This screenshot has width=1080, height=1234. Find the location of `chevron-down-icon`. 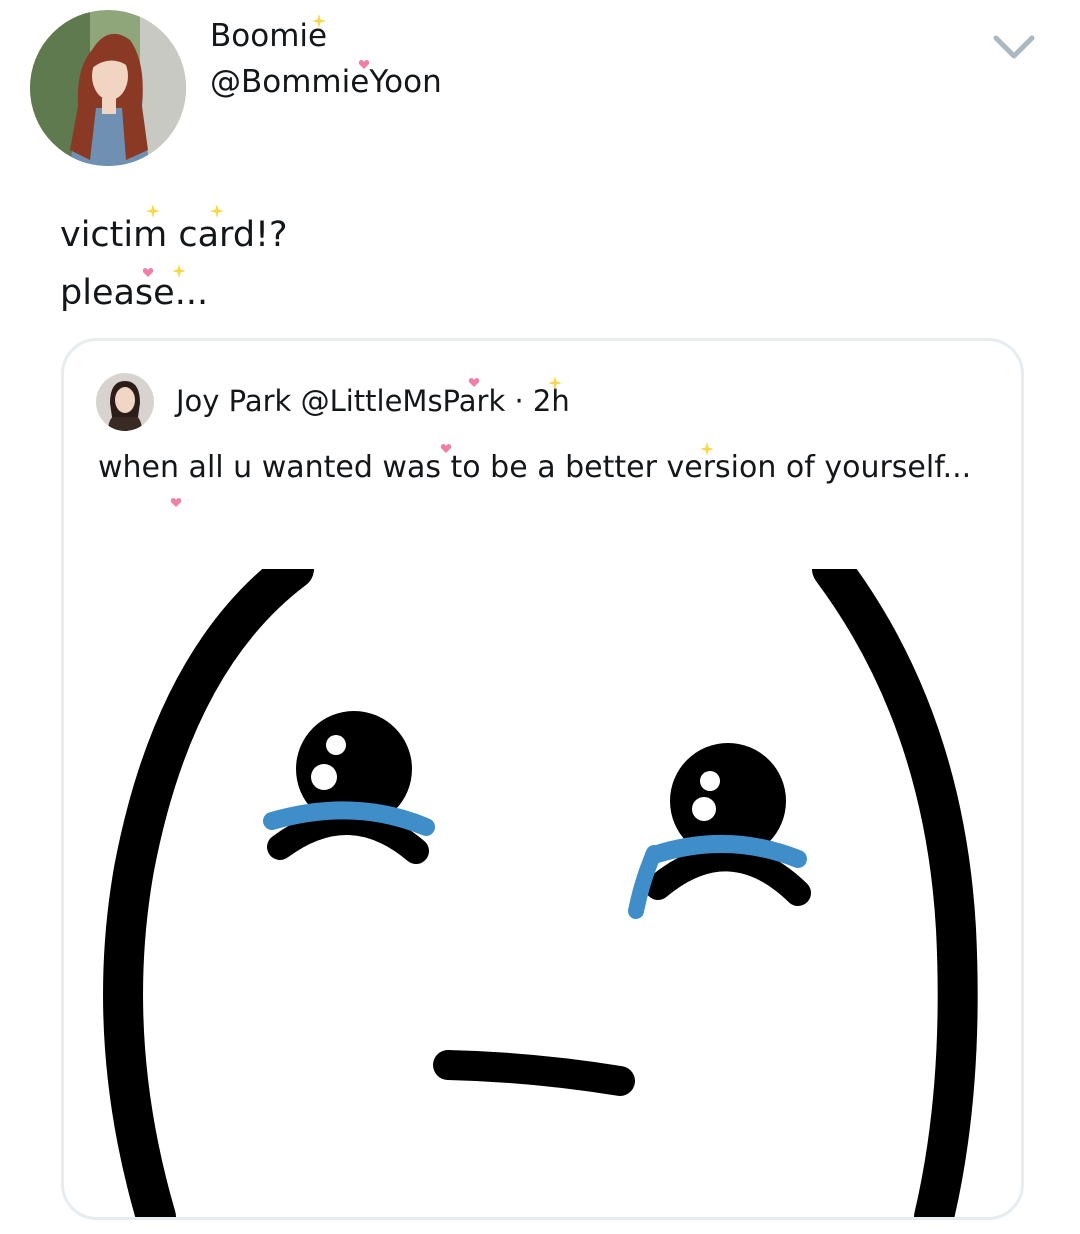

chevron-down-icon is located at coordinates (1014, 47).